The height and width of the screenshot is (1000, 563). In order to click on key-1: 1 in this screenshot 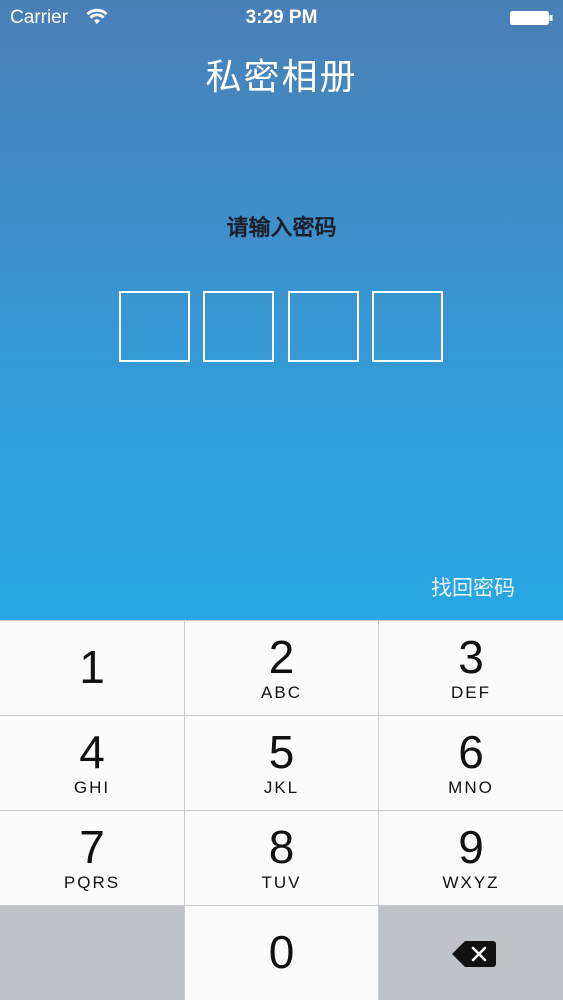, I will do `click(92, 668)`.